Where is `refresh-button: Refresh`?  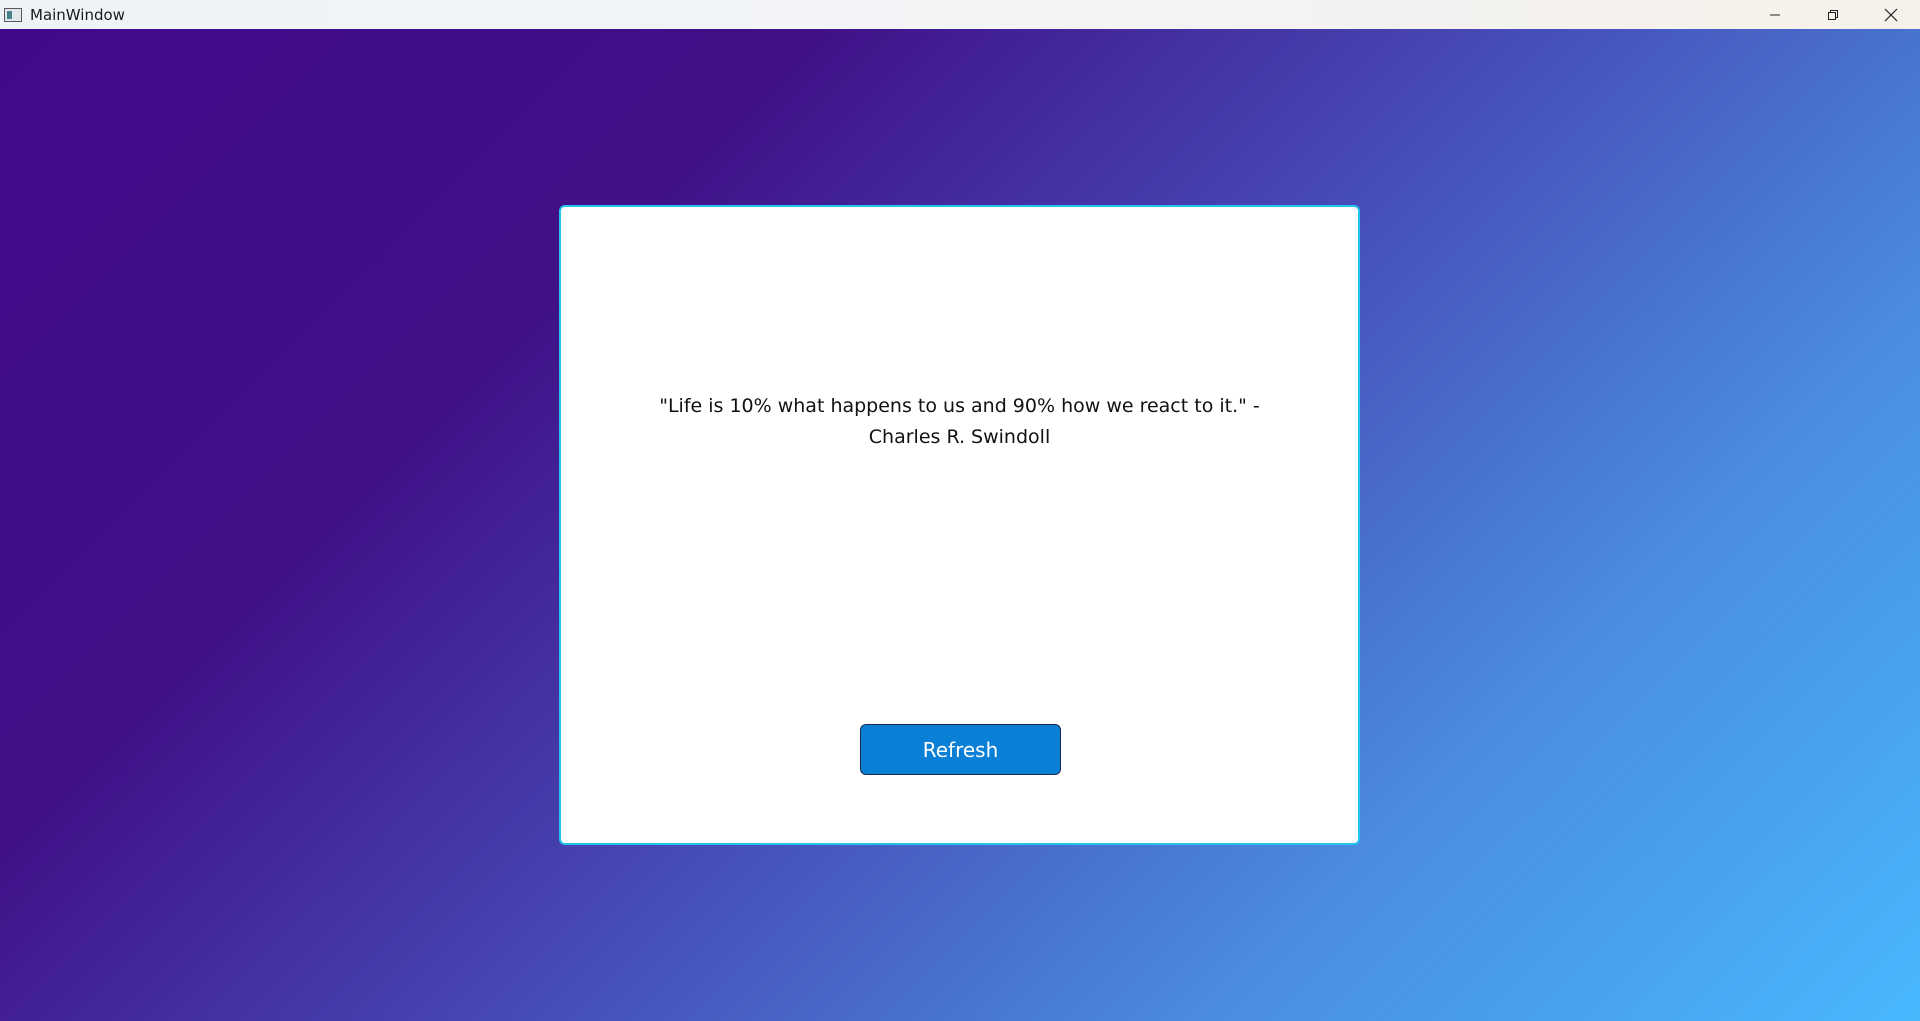 refresh-button: Refresh is located at coordinates (960, 749).